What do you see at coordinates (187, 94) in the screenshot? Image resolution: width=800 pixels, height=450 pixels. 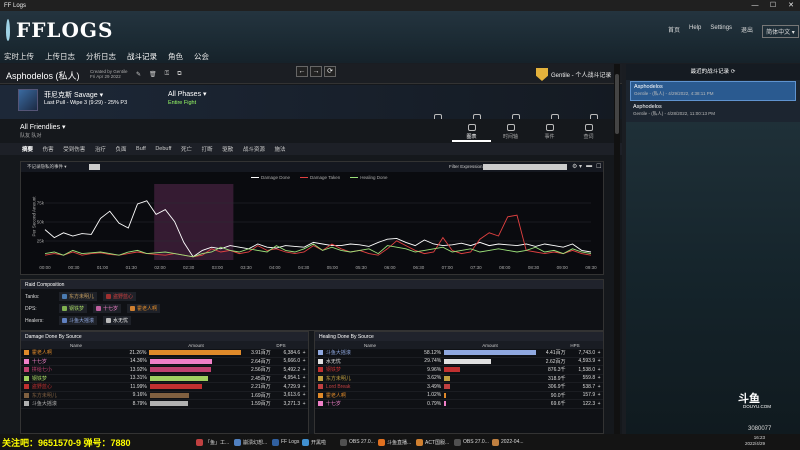 I see `phase-select: All Phases ▾` at bounding box center [187, 94].